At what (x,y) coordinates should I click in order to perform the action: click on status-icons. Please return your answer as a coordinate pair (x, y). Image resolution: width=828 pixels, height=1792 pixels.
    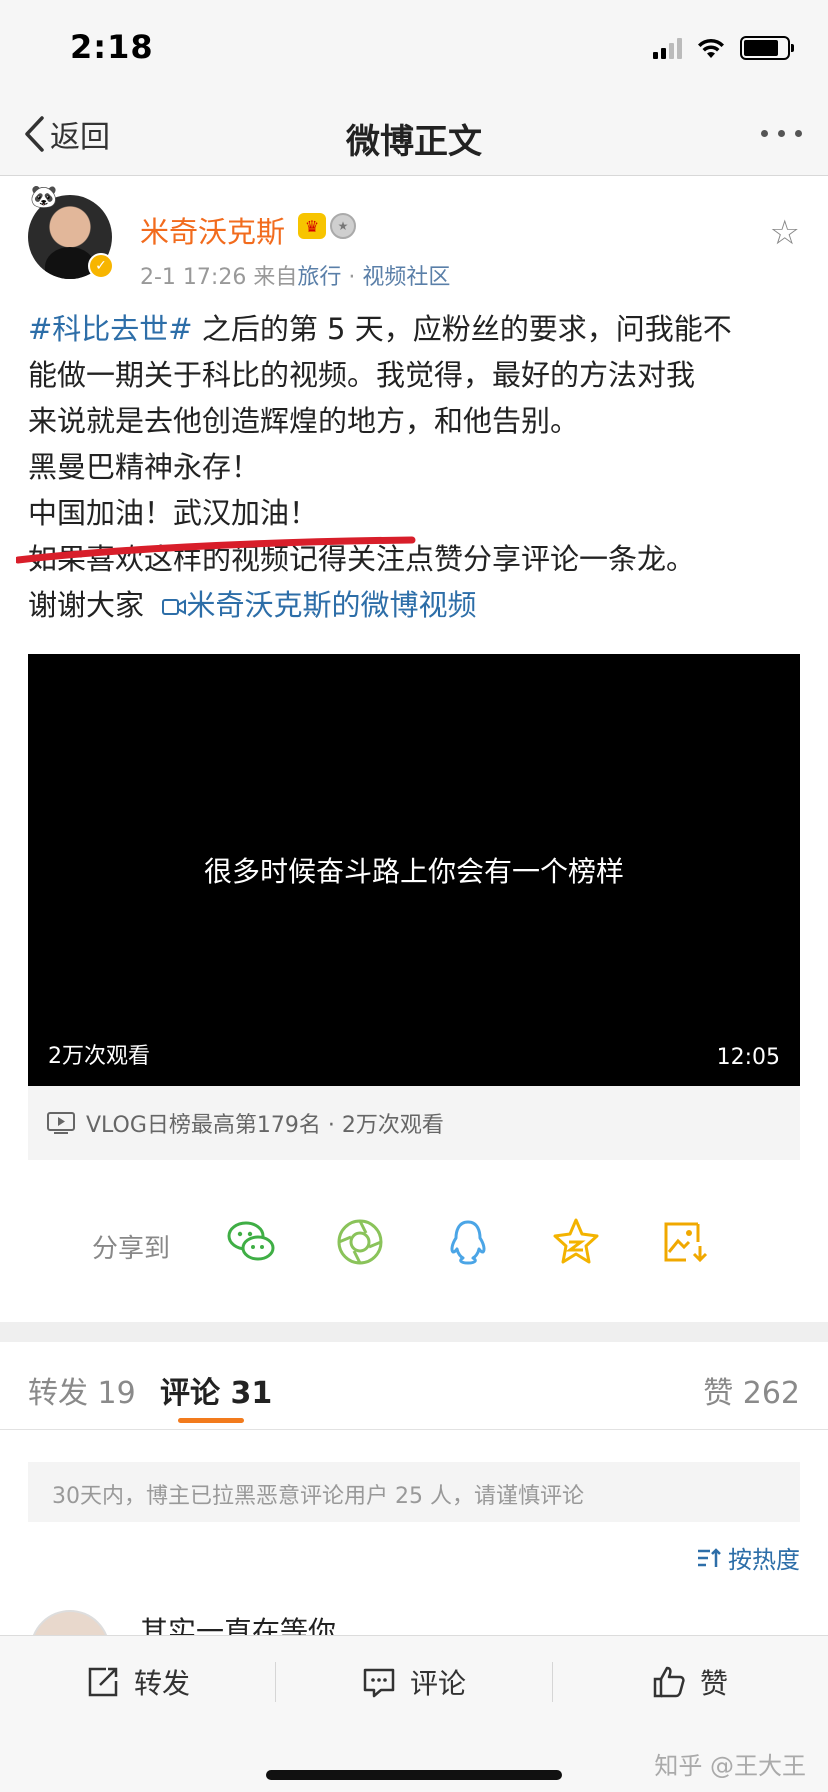
    Looking at the image, I should click on (723, 48).